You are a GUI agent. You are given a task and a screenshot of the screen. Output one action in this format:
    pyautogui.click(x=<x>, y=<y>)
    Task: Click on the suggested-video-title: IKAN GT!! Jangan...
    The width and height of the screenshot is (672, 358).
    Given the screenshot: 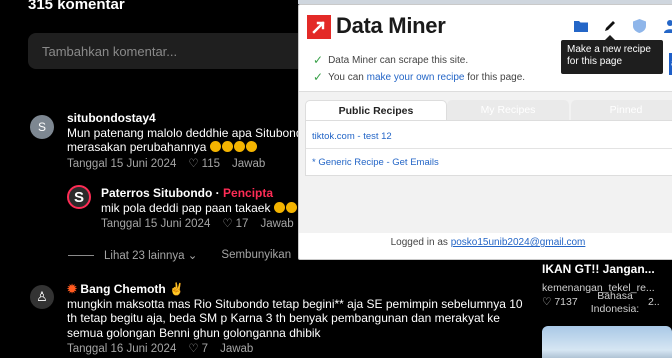 What is the action you would take?
    pyautogui.click(x=607, y=269)
    